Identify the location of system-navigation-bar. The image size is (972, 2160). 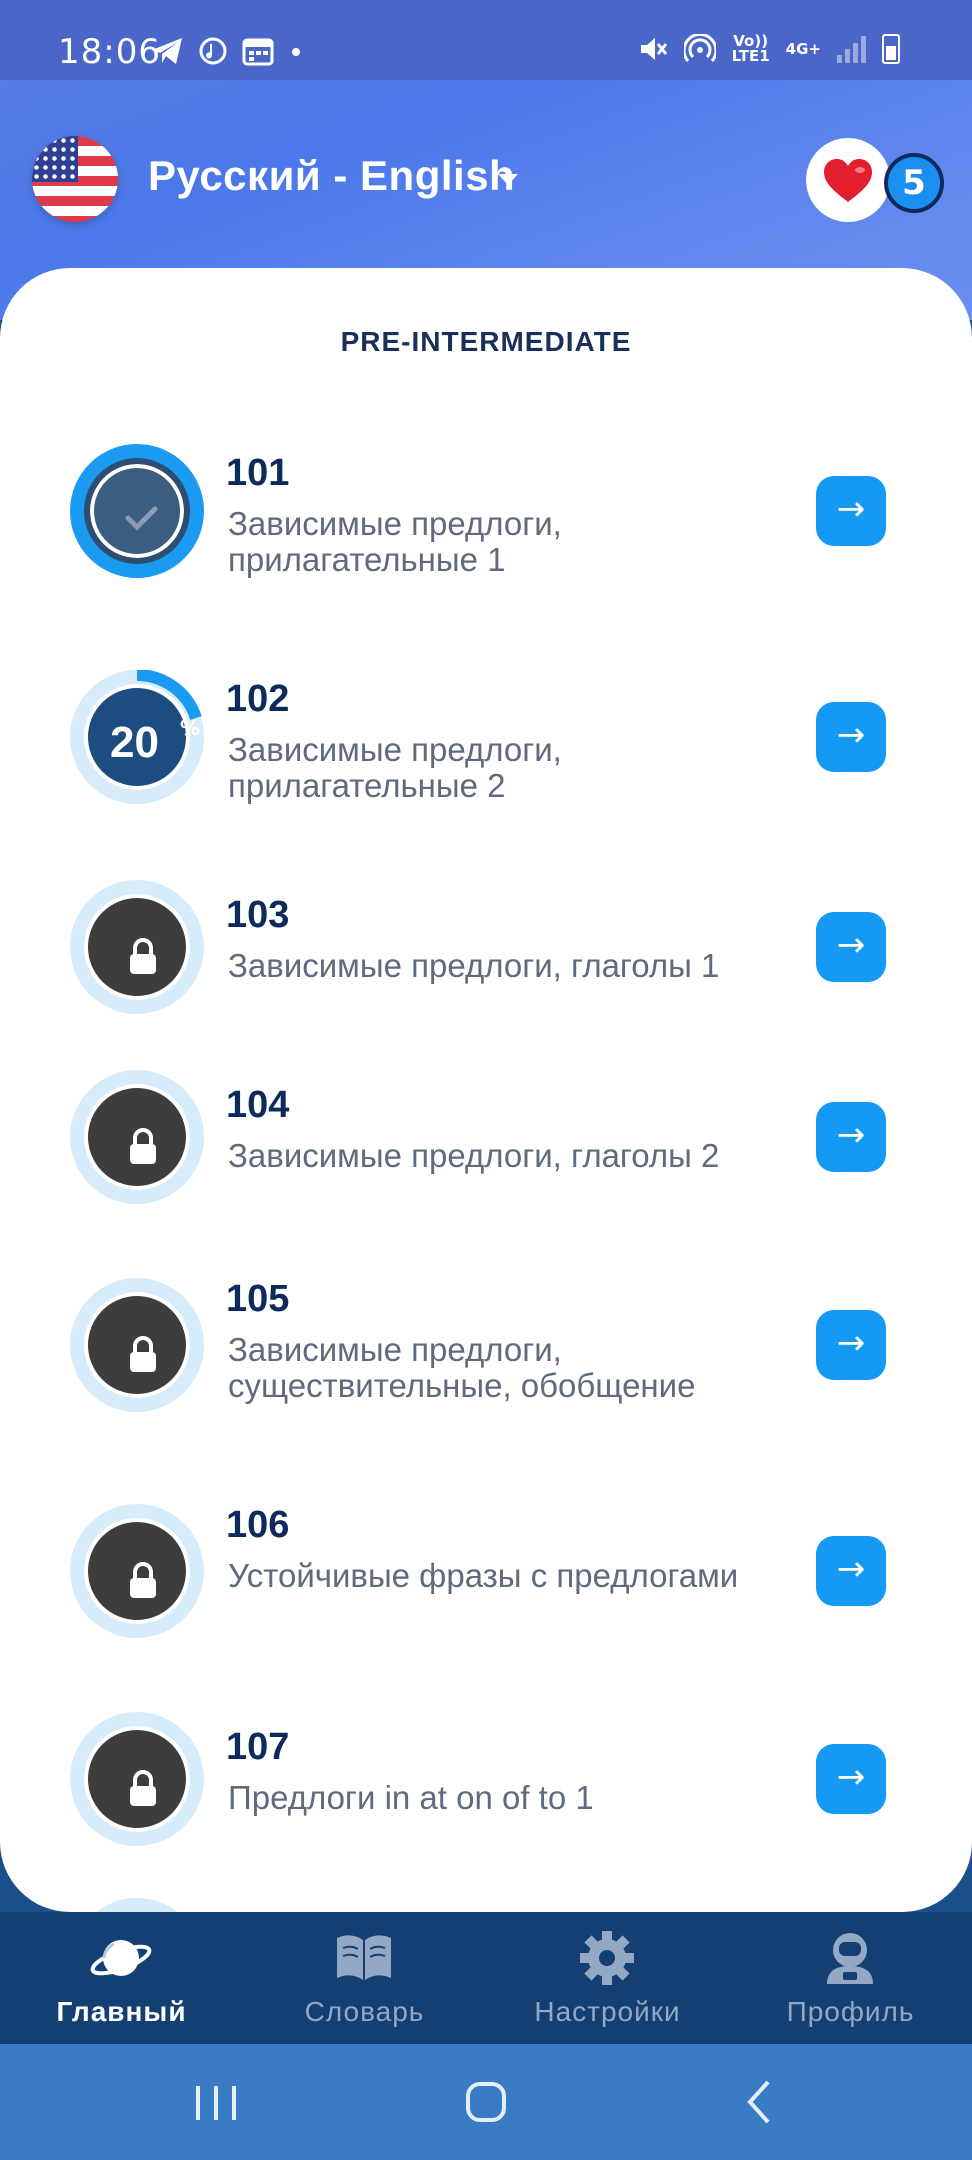
(486, 2102).